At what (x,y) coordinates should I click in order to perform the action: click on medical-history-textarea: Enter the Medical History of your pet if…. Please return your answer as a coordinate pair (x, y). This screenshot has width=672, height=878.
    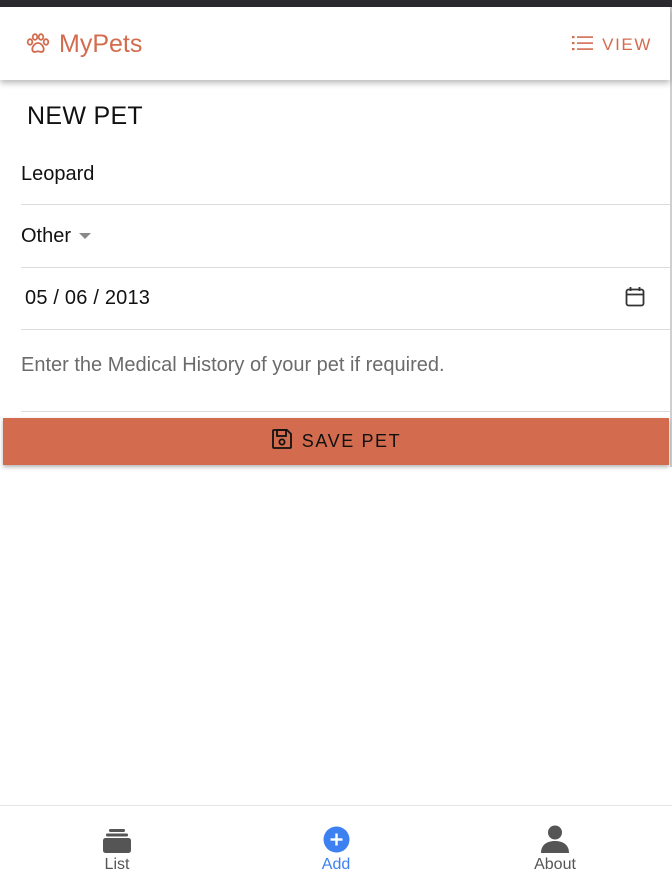
    Looking at the image, I should click on (345, 371).